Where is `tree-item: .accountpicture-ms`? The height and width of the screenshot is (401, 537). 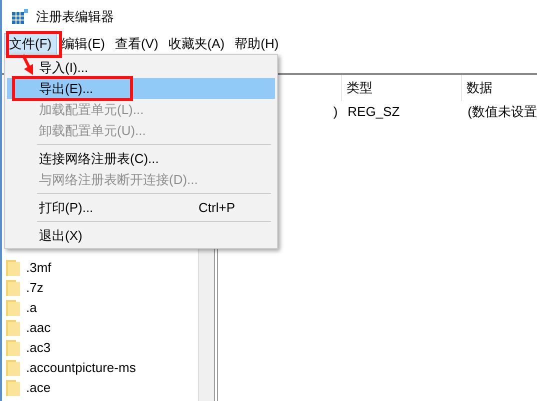 tree-item: .accountpicture-ms is located at coordinates (81, 368).